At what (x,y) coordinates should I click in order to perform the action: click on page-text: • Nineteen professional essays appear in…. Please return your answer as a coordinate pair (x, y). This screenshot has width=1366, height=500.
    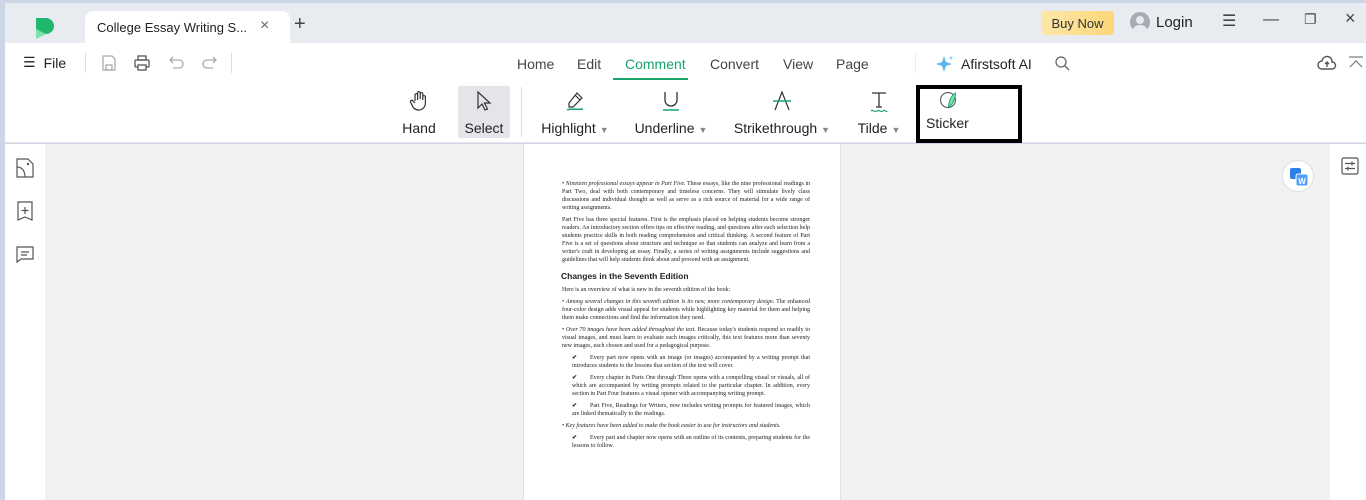
    Looking at the image, I should click on (685, 317).